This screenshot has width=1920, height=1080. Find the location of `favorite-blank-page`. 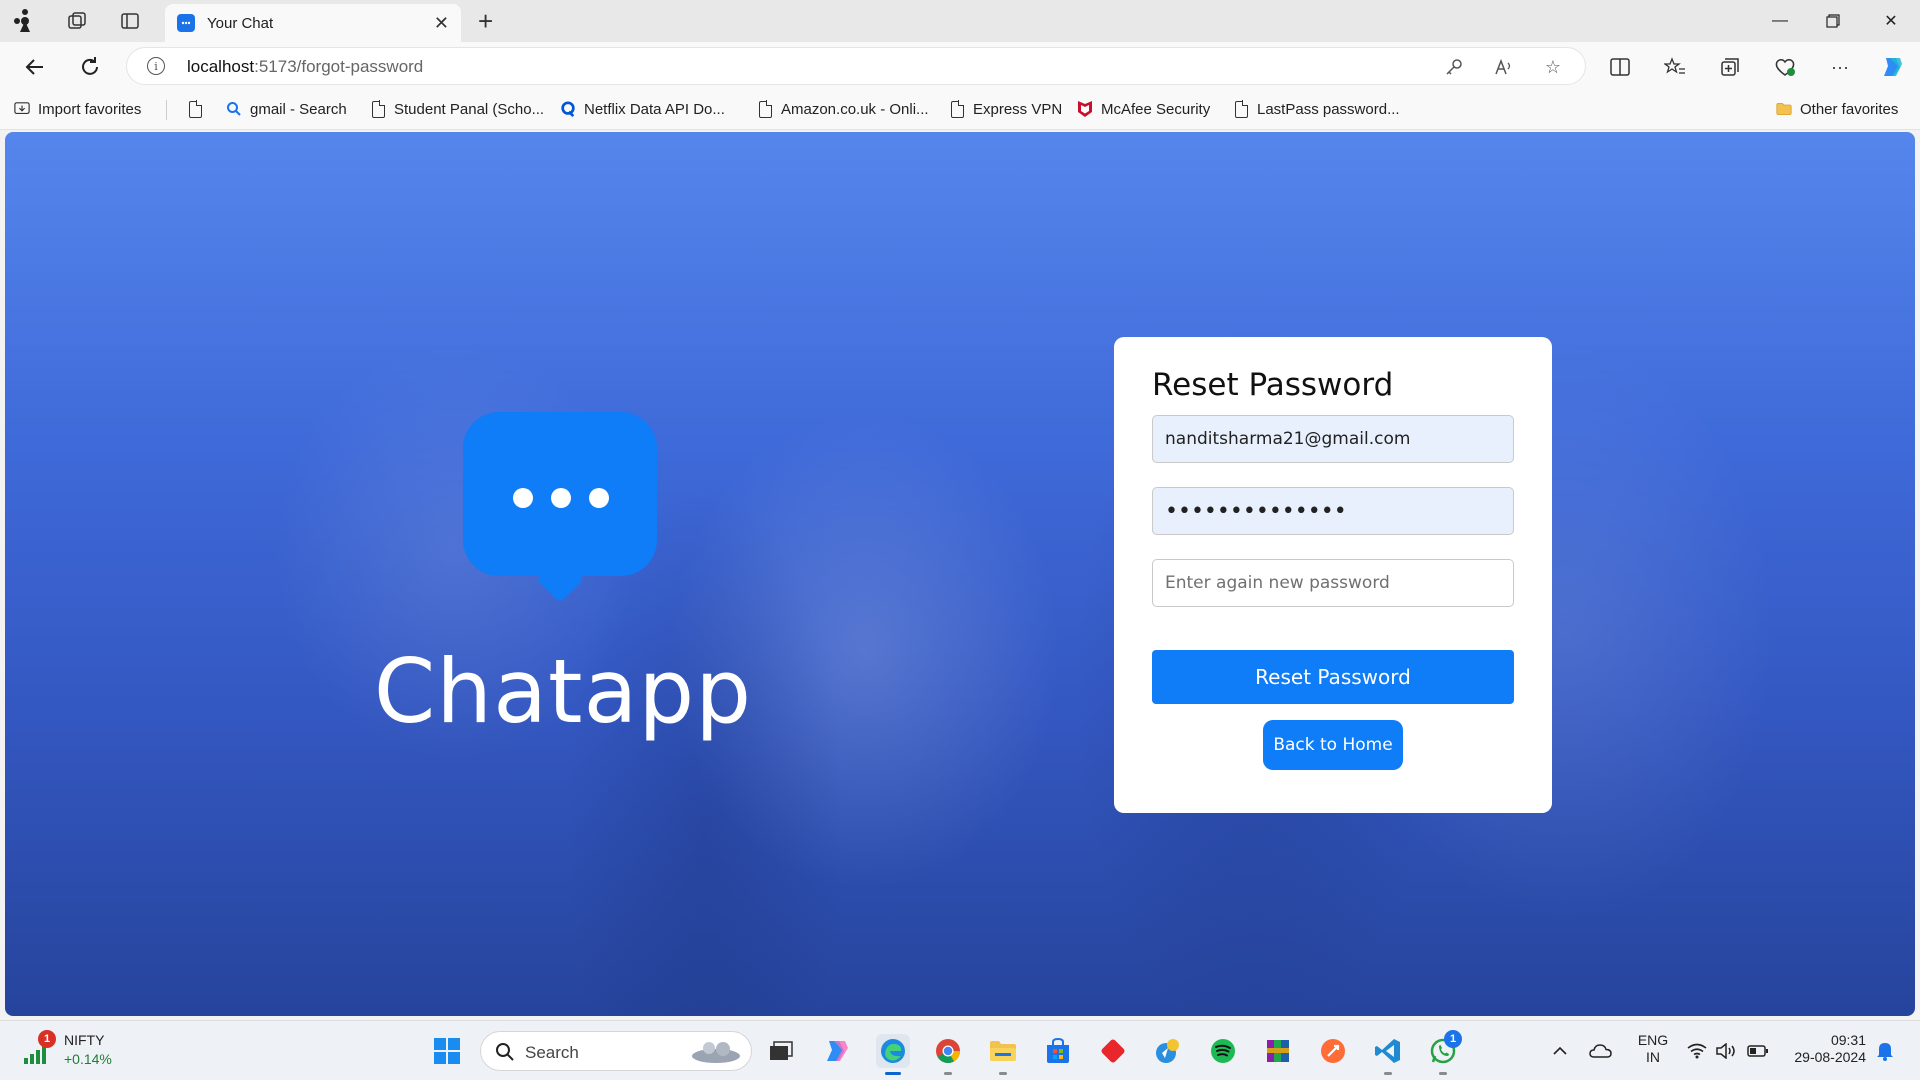

favorite-blank-page is located at coordinates (199, 109).